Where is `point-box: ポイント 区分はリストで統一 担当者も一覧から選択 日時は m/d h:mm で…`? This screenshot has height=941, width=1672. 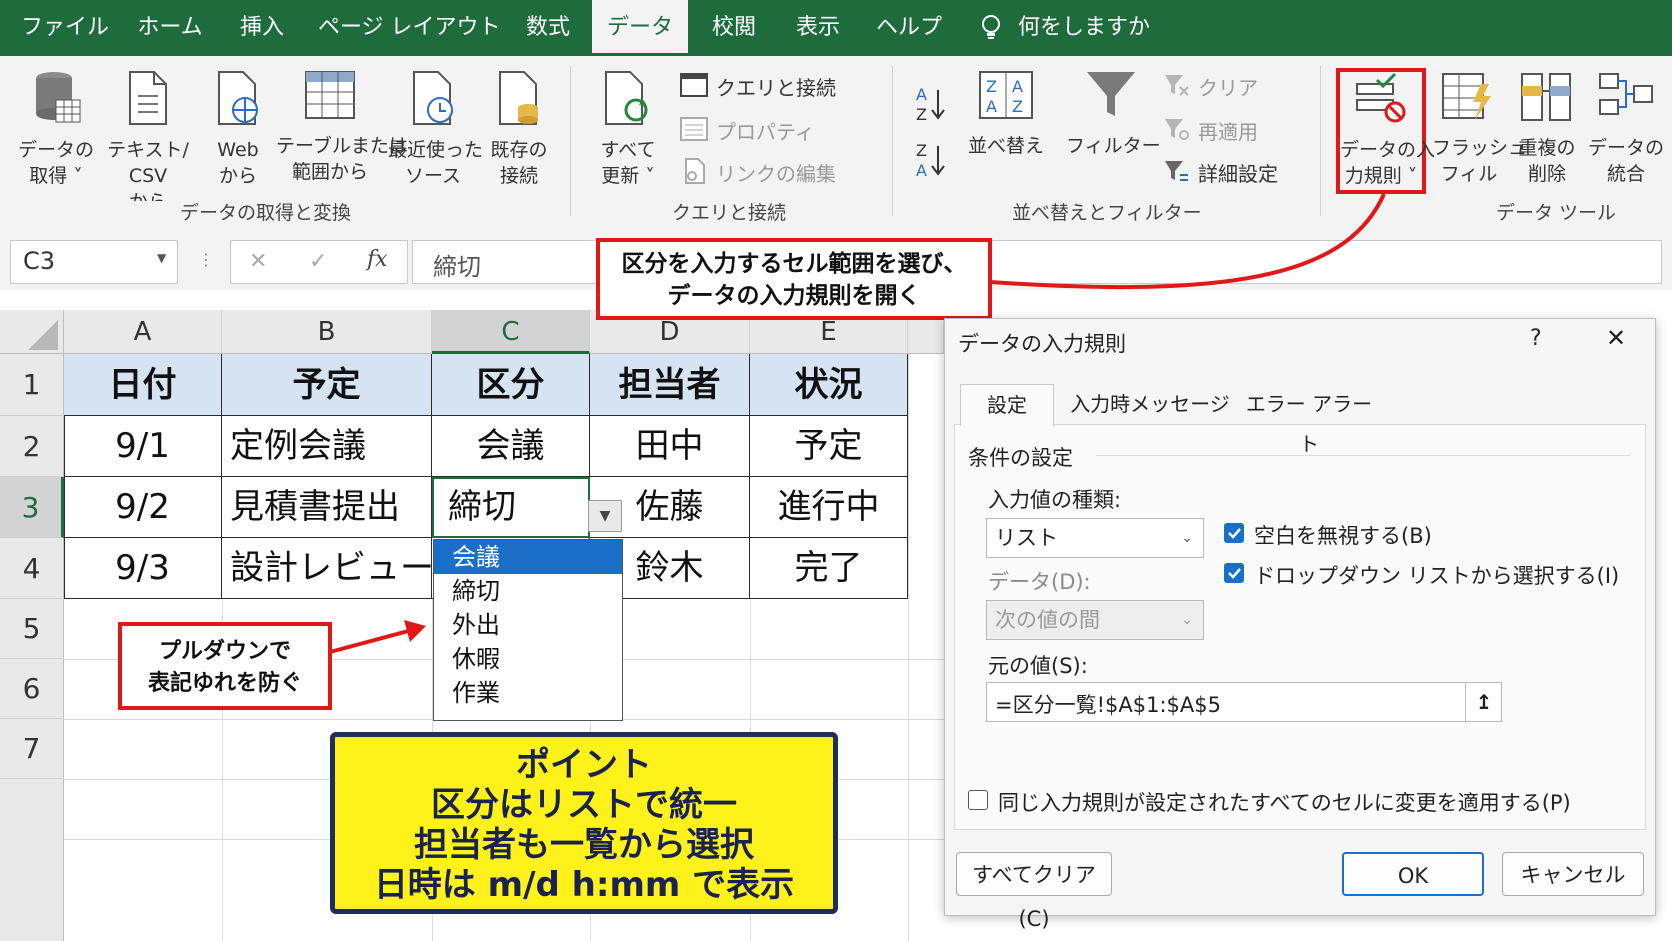 point-box: ポイント 区分はリストで統一 担当者も一覧から選択 日時は m/d h:mm で… is located at coordinates (584, 823).